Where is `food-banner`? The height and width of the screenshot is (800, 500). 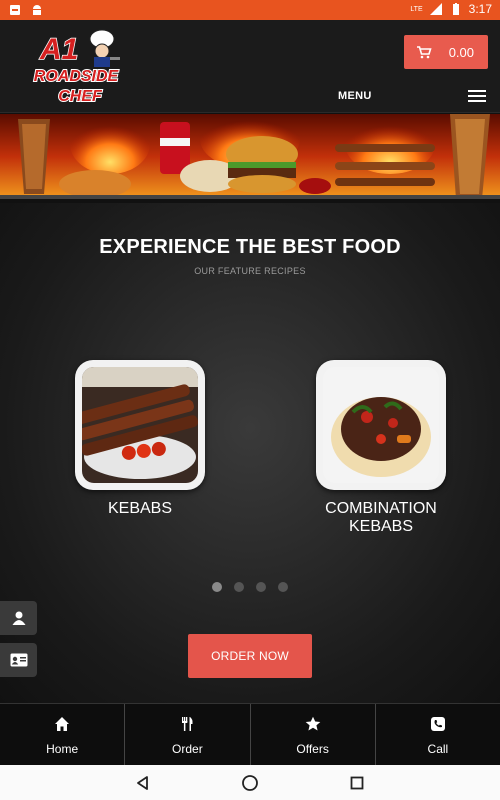
food-banner is located at coordinates (250, 156).